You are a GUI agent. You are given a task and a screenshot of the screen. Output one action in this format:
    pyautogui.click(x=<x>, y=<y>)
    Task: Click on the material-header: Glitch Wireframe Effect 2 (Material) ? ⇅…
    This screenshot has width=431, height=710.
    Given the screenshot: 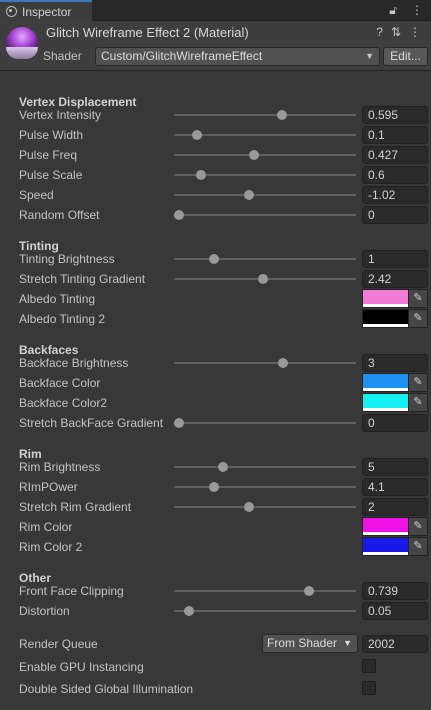 What is the action you would take?
    pyautogui.click(x=215, y=46)
    